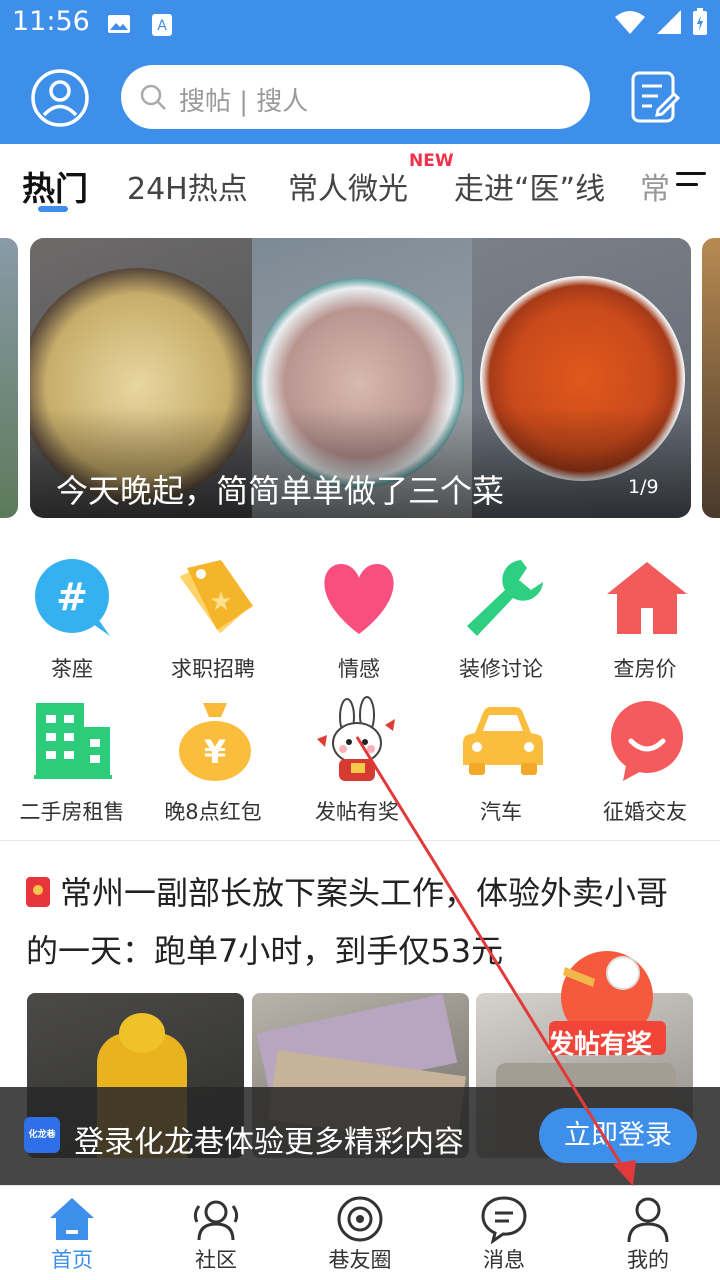  I want to click on login-prompt-text: 登录化龙巷体验更多精彩内容, so click(269, 1142).